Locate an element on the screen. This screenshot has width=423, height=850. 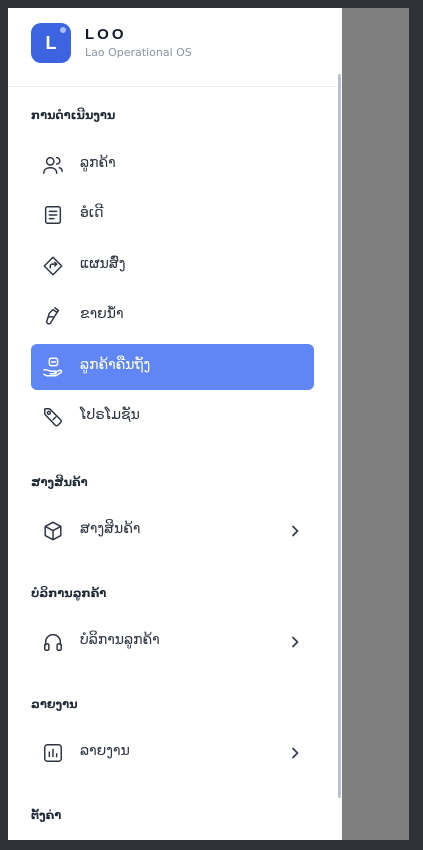
section-title-settings: ຕັ້ງຄ່າ is located at coordinates (46, 815).